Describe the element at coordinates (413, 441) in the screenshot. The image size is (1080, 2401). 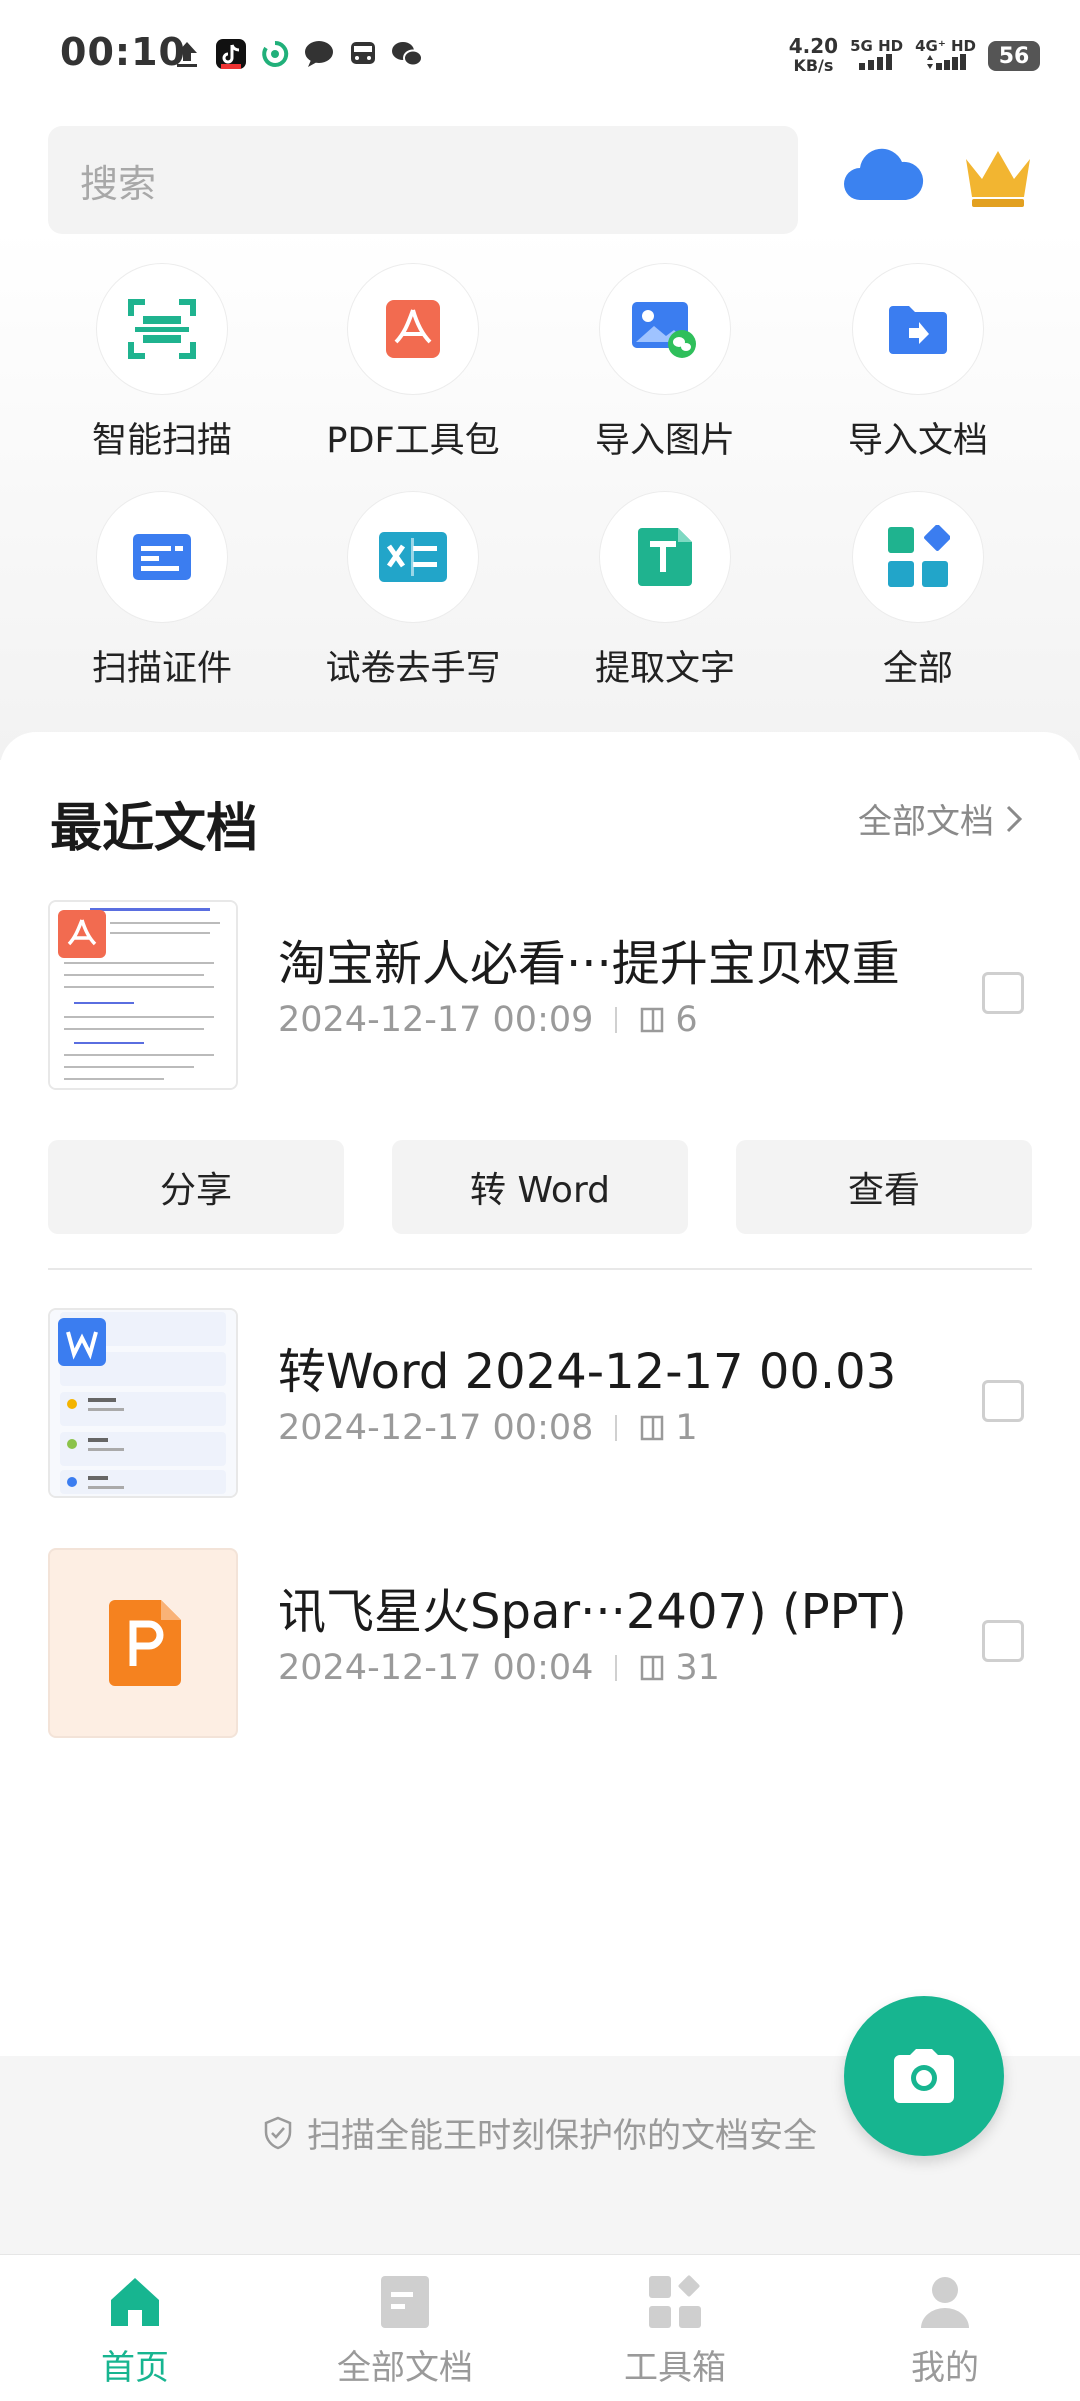
I see `tool-label: PDF工具包` at that location.